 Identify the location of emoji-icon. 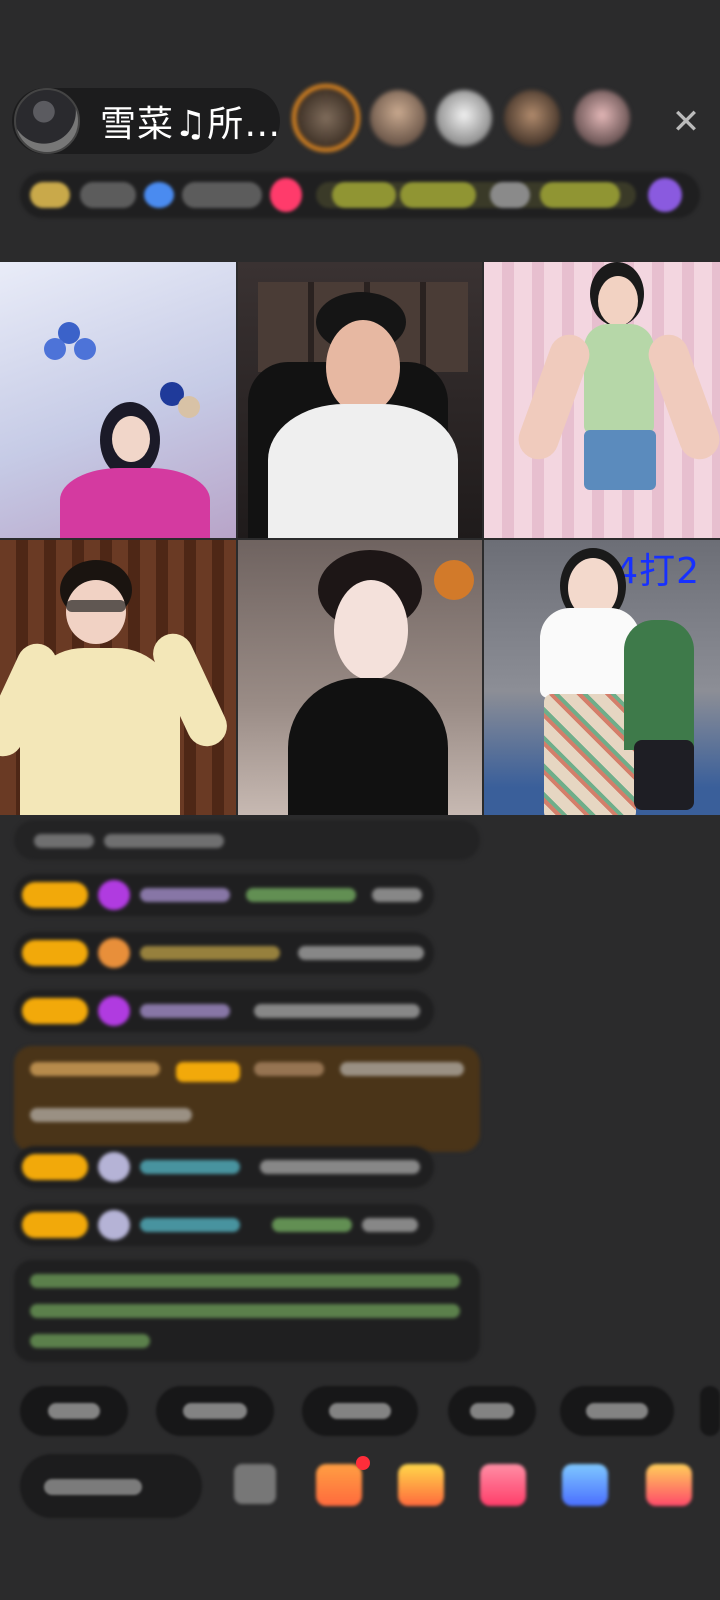
(255, 1484).